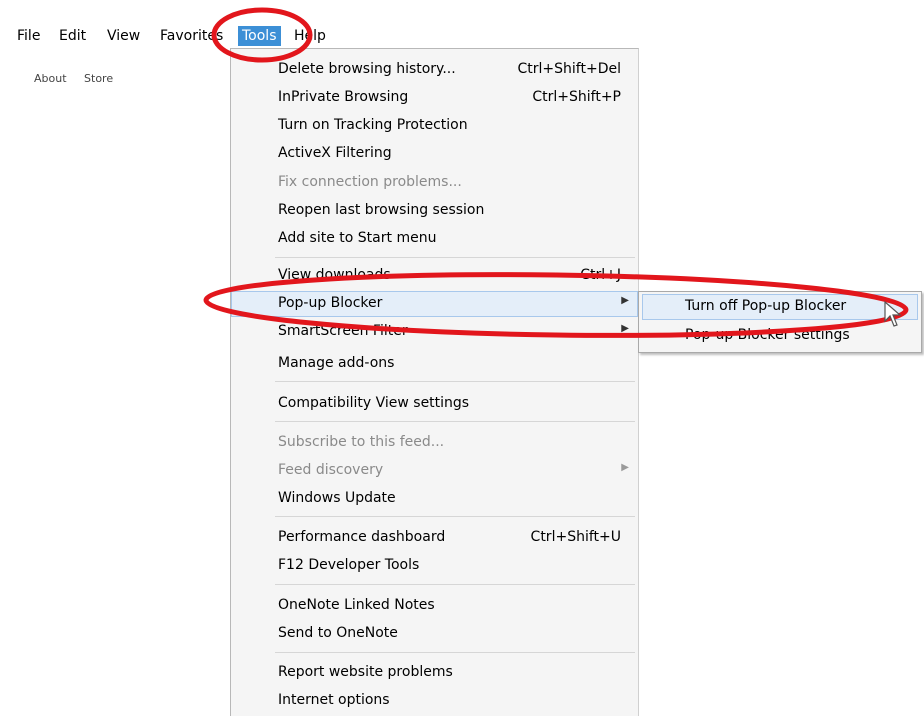 The width and height of the screenshot is (924, 716). What do you see at coordinates (434, 566) in the screenshot?
I see `f12-developer-tools-item: F12 Developer Tools` at bounding box center [434, 566].